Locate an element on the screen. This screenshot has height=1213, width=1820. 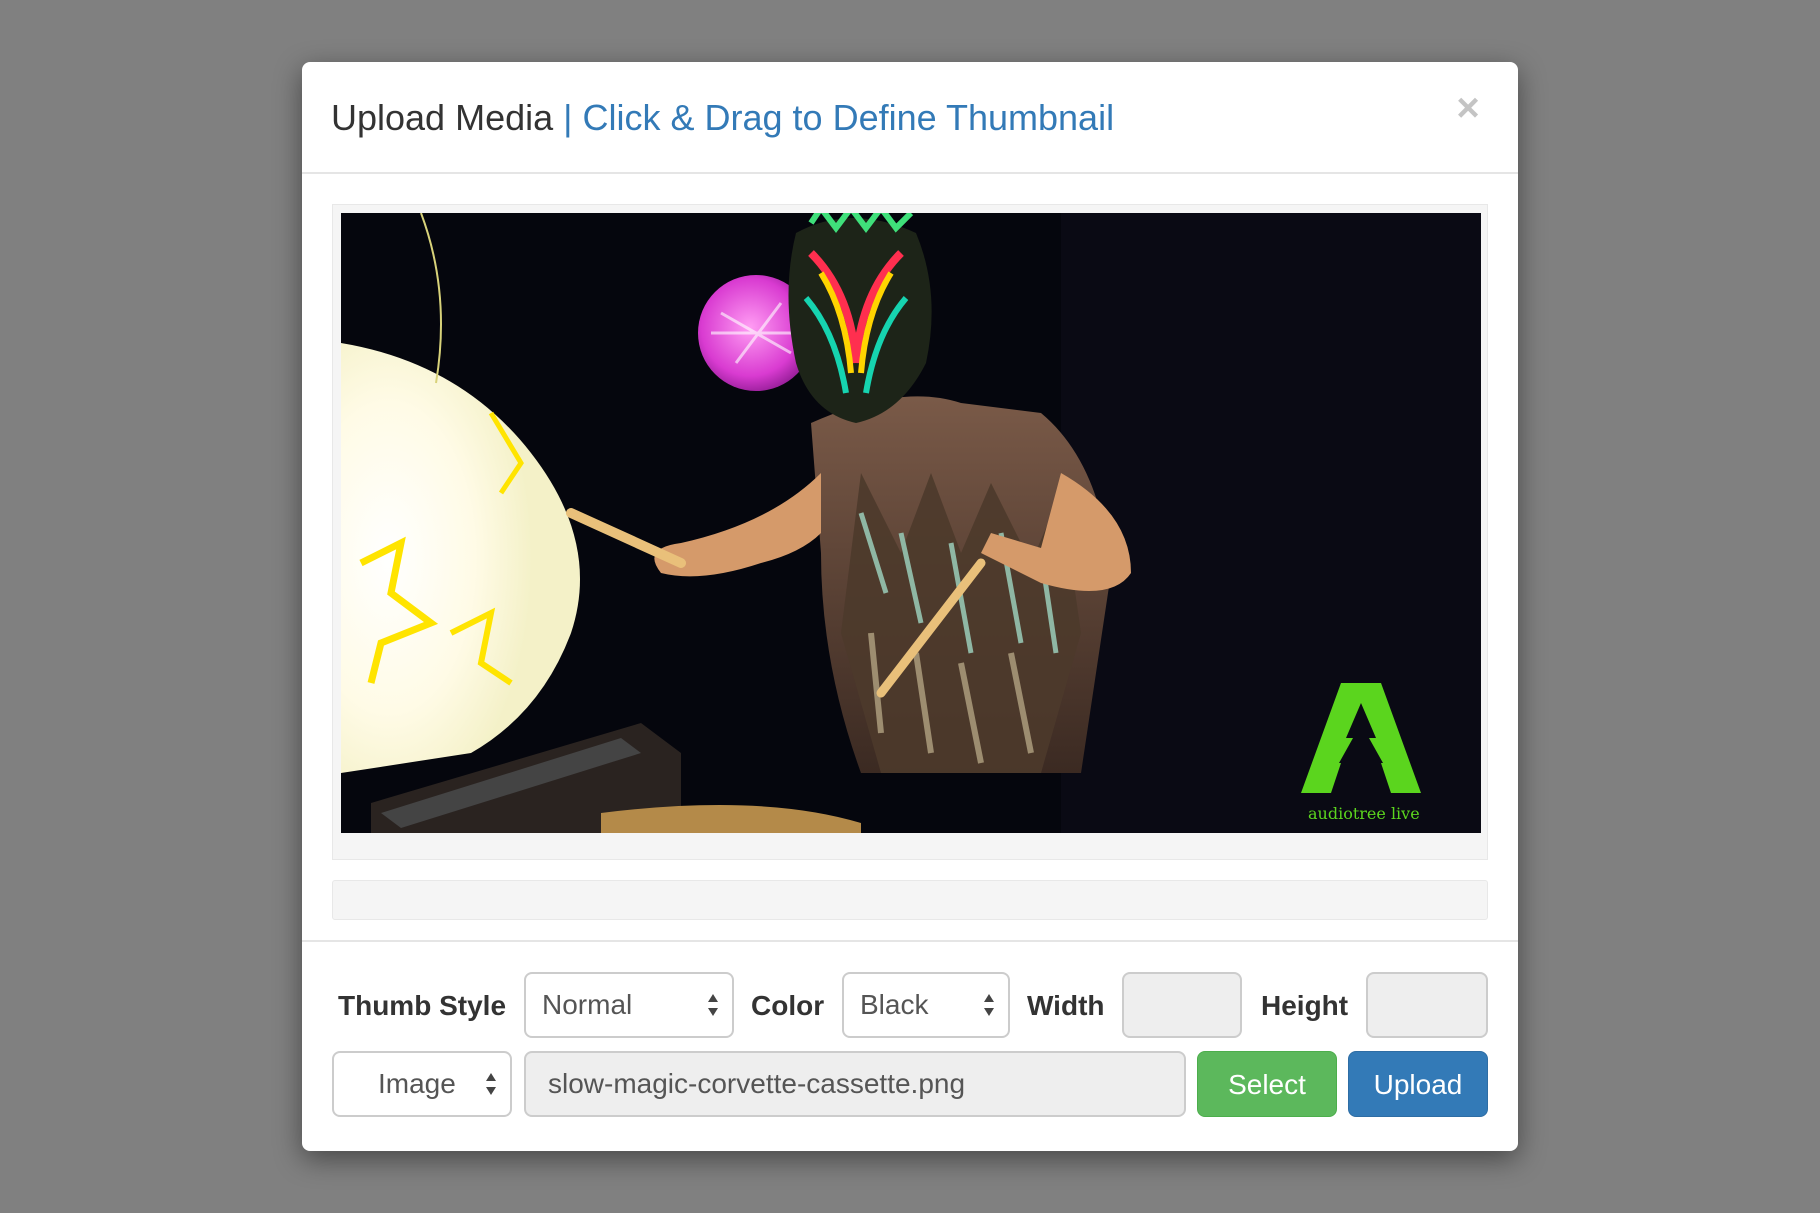
media-type-value: Image is located at coordinates (417, 1083).